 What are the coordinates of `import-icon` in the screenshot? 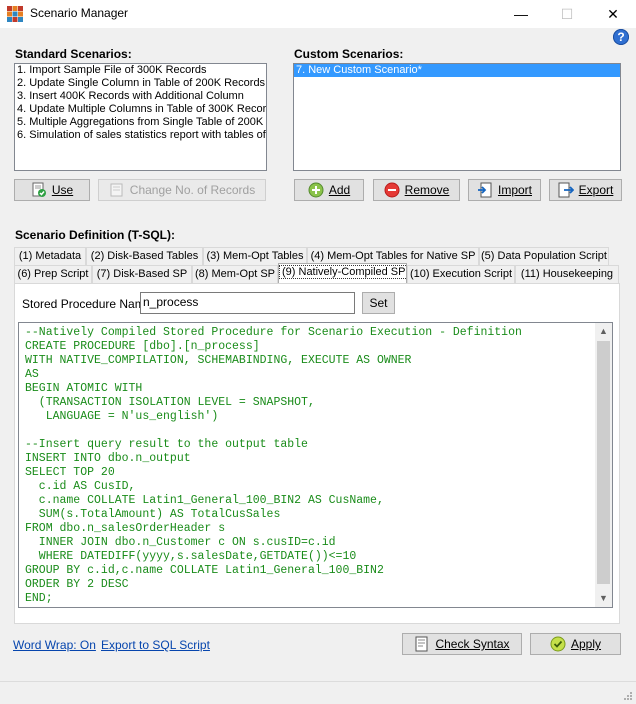 It's located at (485, 190).